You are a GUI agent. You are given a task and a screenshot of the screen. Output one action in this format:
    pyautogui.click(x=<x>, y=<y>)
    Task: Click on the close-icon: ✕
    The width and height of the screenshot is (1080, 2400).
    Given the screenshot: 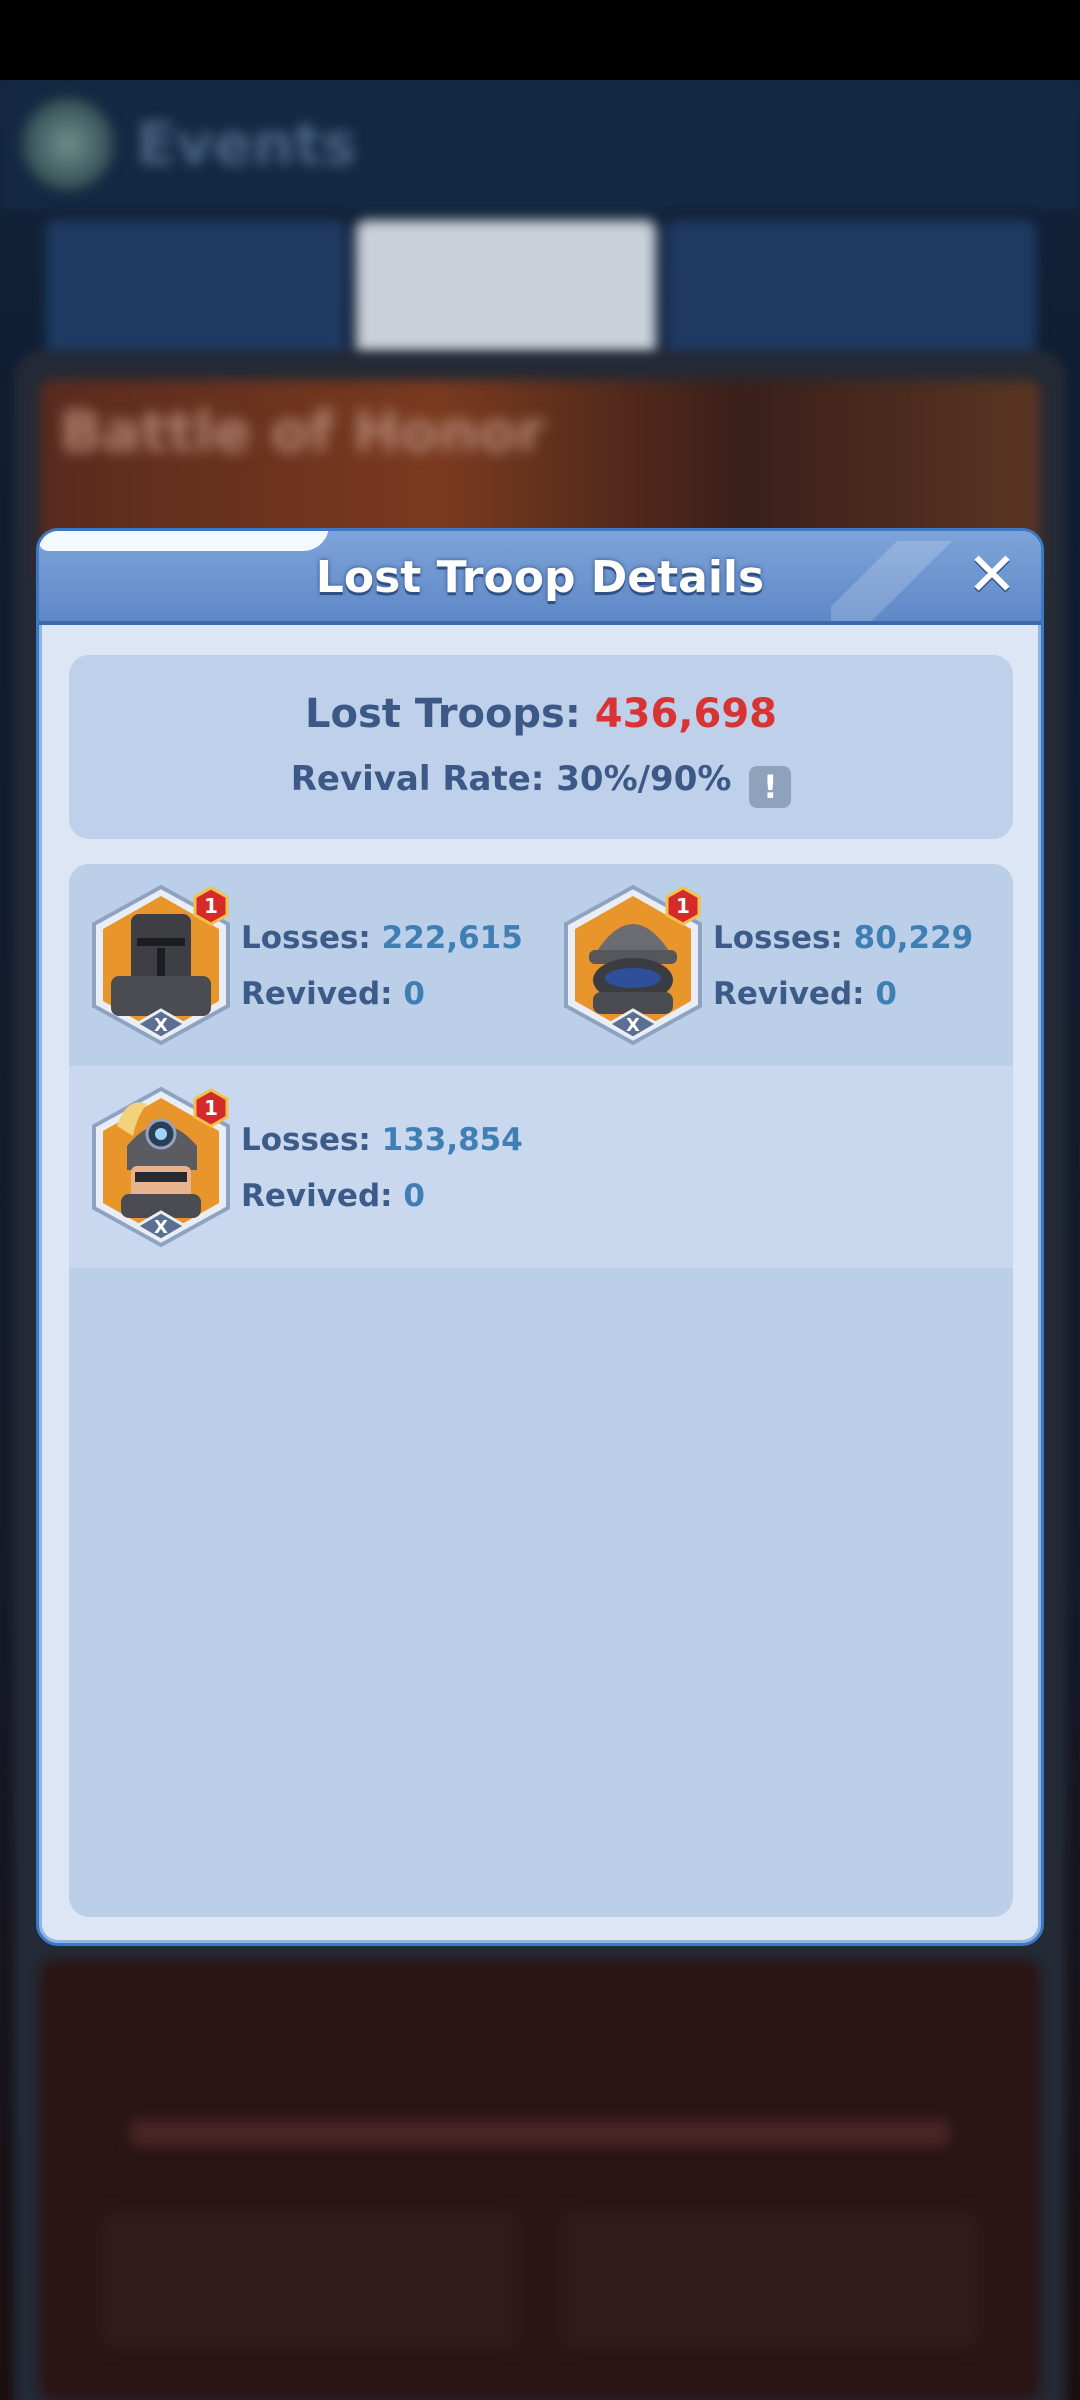 What is the action you would take?
    pyautogui.click(x=992, y=576)
    